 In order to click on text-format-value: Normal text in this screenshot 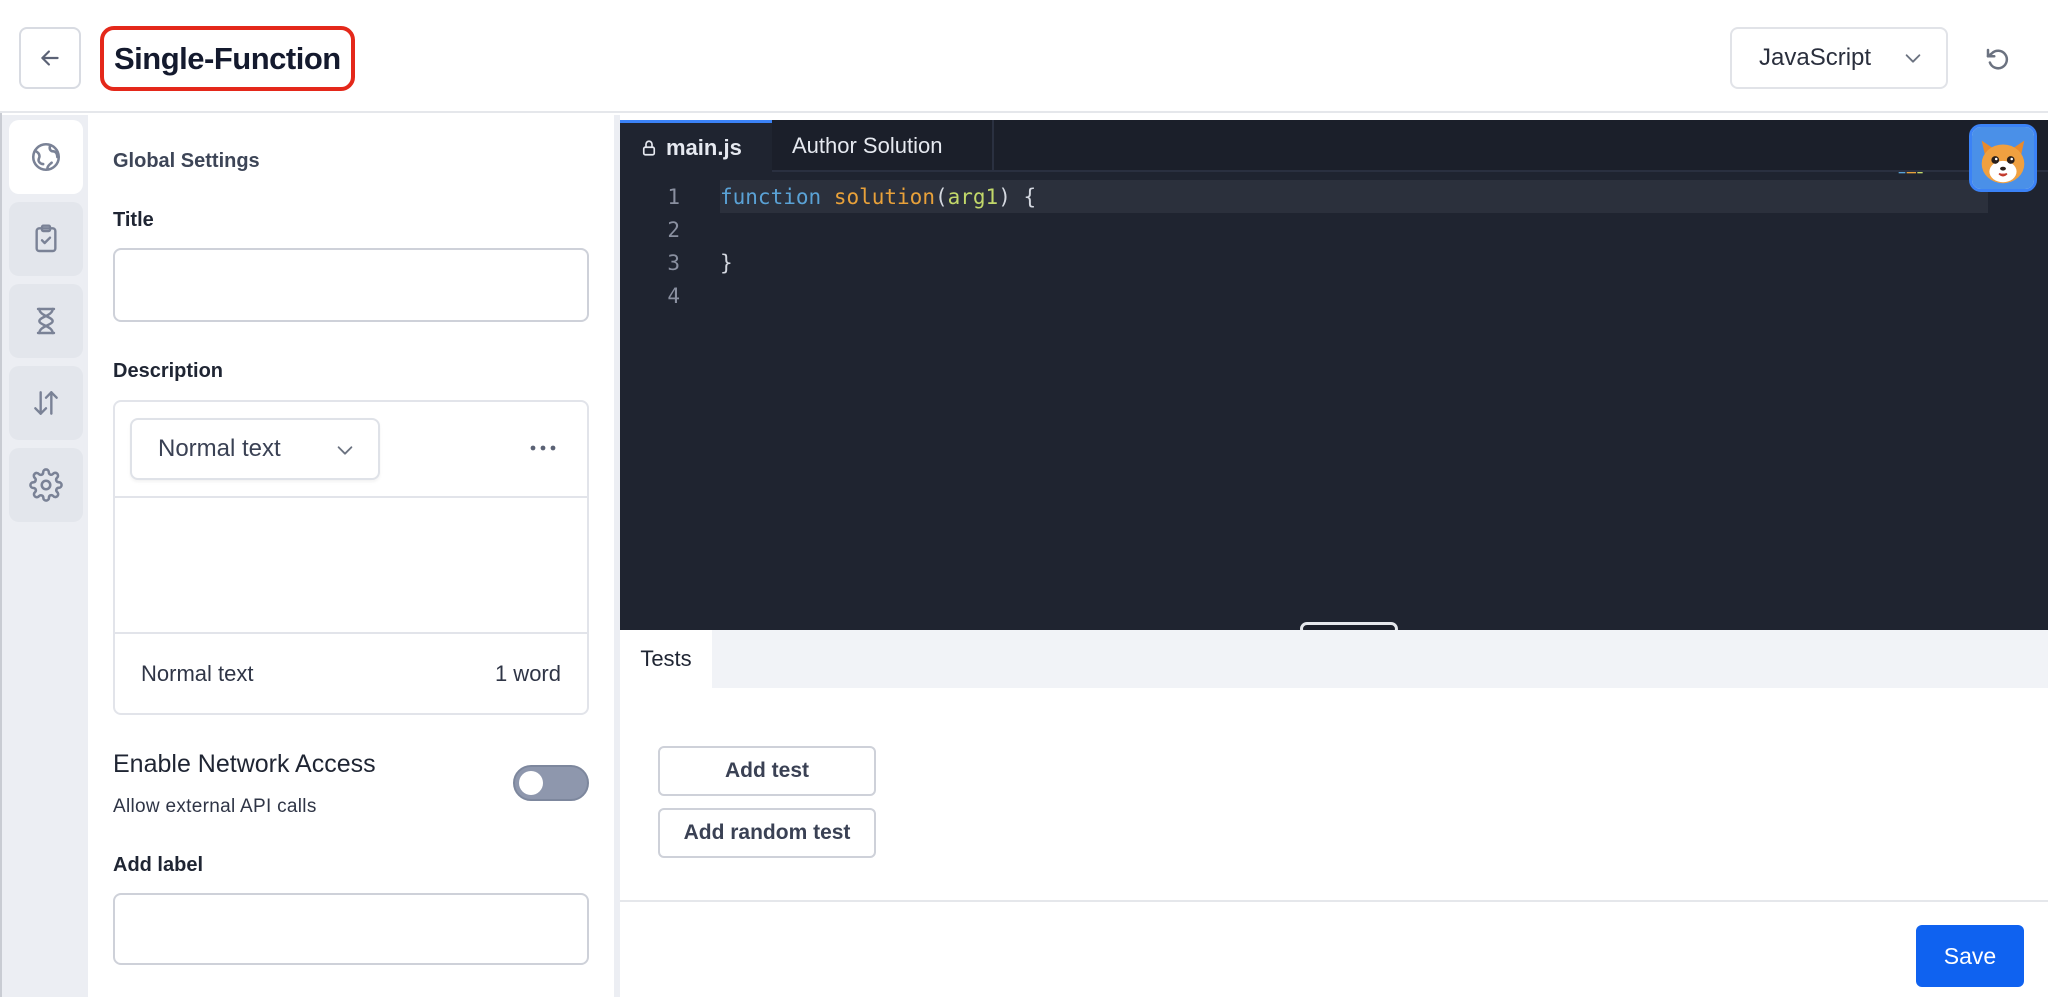, I will do `click(219, 448)`.